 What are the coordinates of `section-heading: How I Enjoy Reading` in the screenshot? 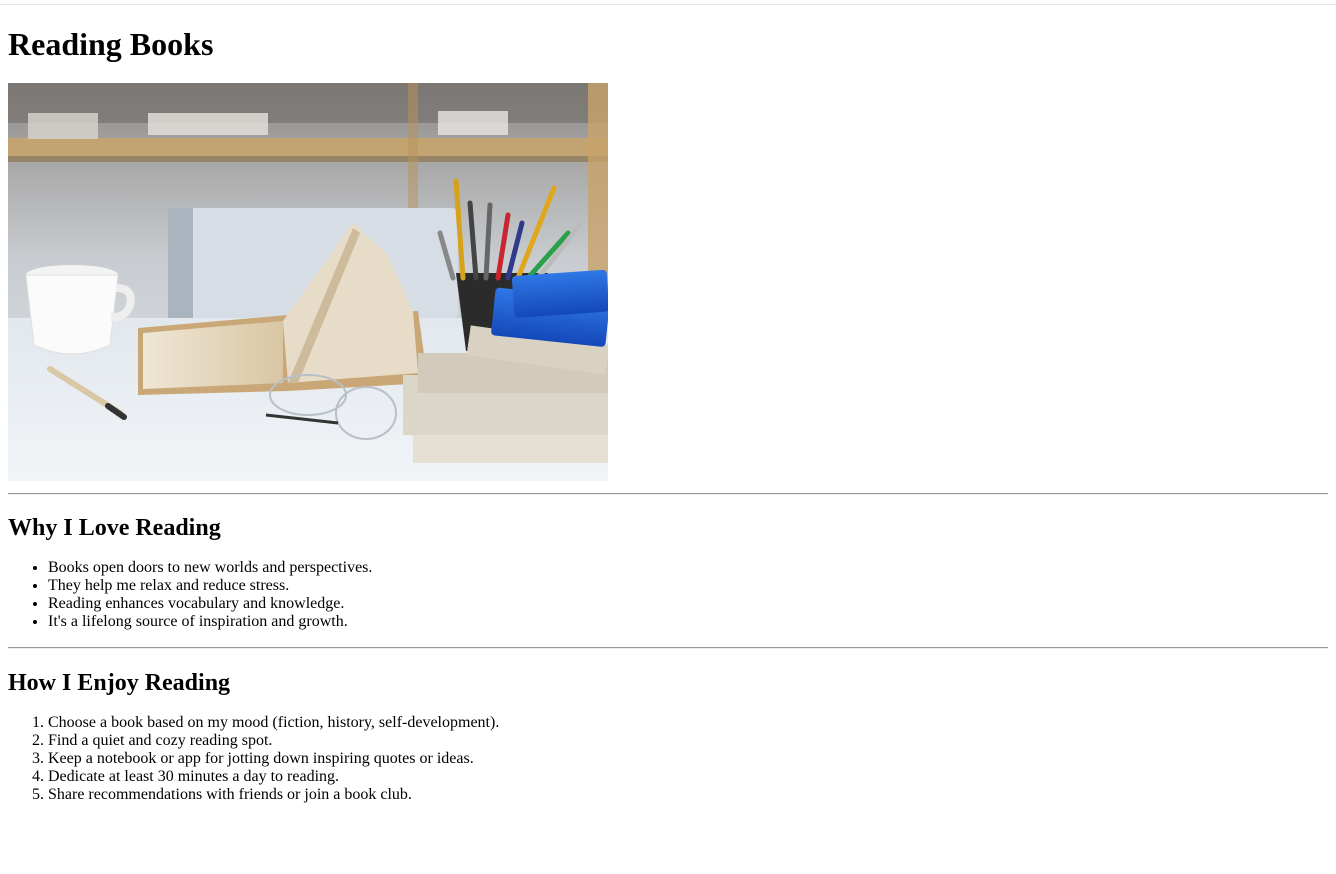 It's located at (119, 683).